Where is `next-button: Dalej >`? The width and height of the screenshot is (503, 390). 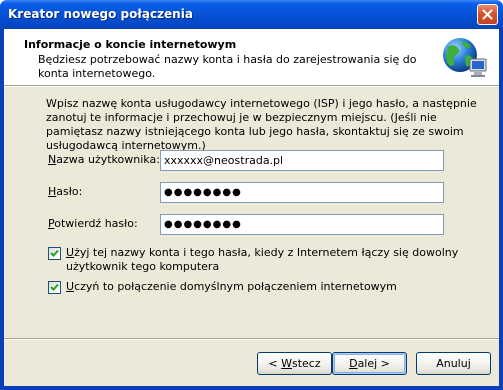
next-button: Dalej > is located at coordinates (369, 363).